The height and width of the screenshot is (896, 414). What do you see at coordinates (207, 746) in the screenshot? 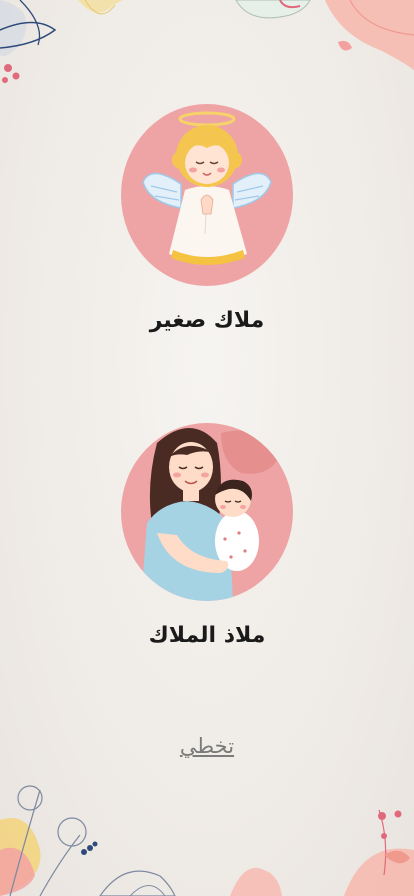
I see `skip-link: تخطي` at bounding box center [207, 746].